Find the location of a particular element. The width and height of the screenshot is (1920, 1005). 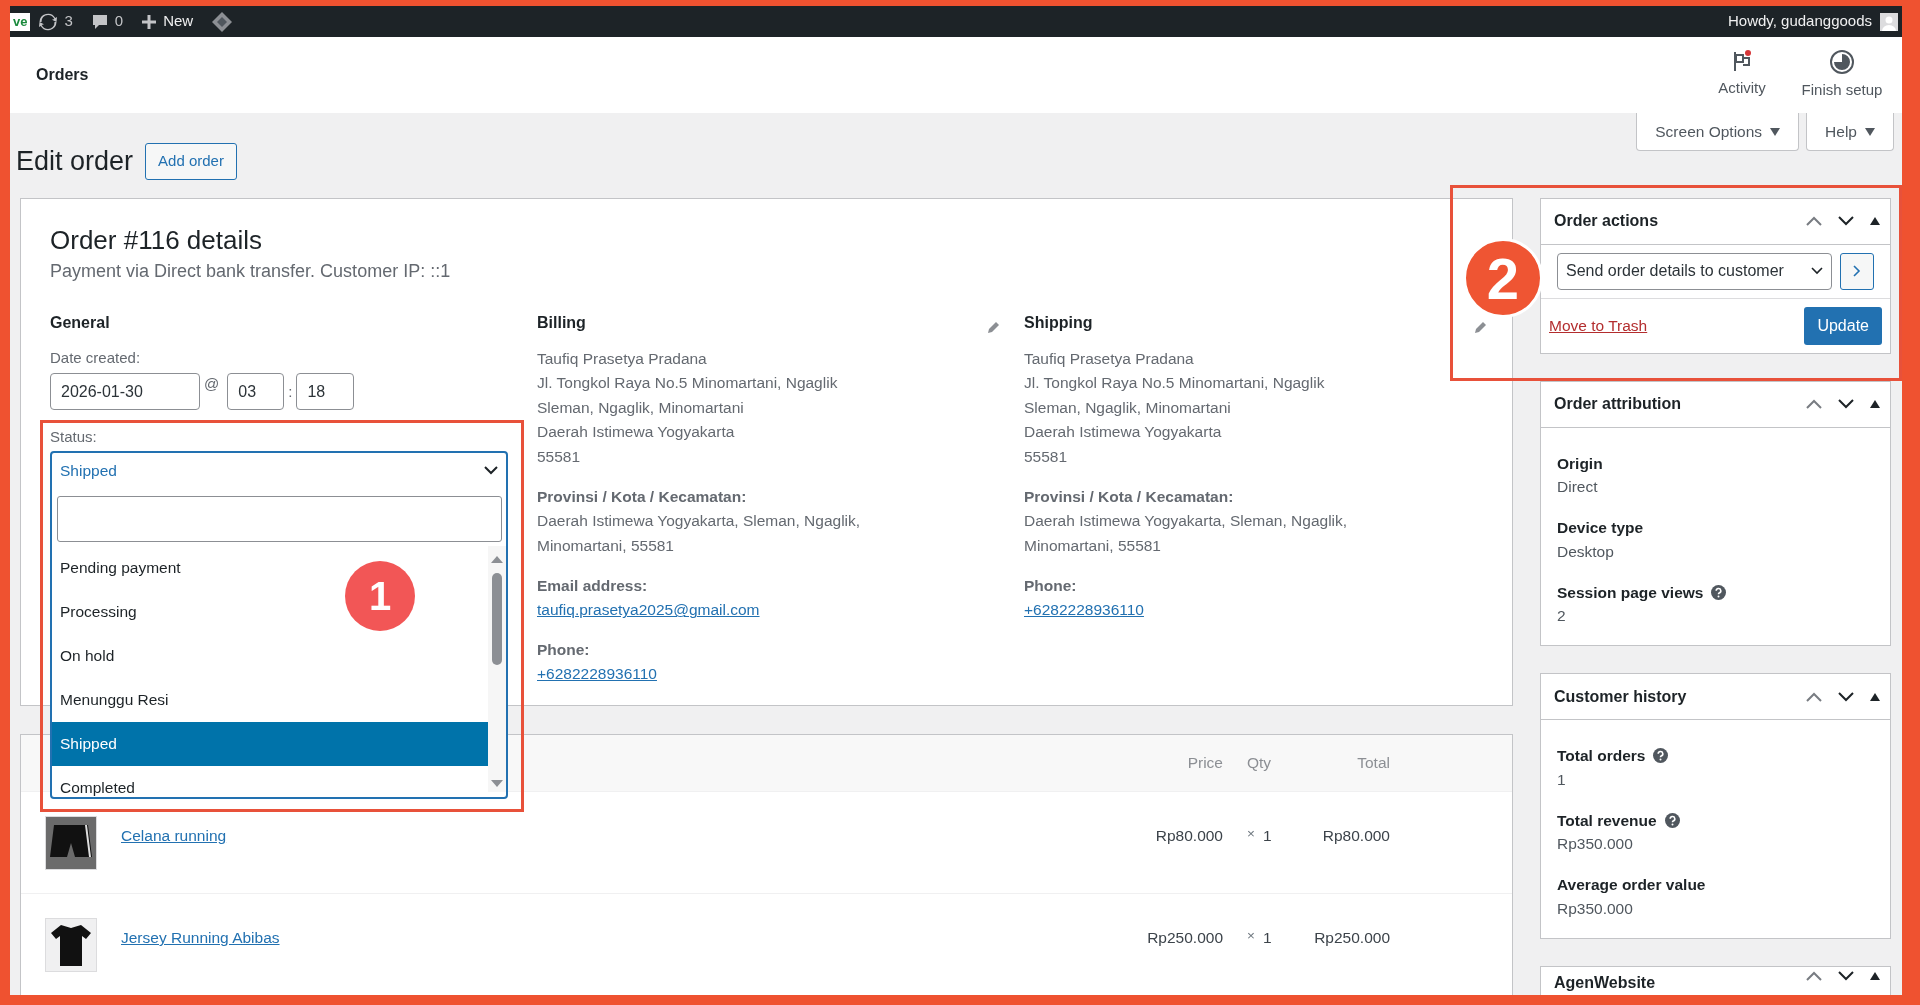

header-action: Finish setup is located at coordinates (1842, 75).